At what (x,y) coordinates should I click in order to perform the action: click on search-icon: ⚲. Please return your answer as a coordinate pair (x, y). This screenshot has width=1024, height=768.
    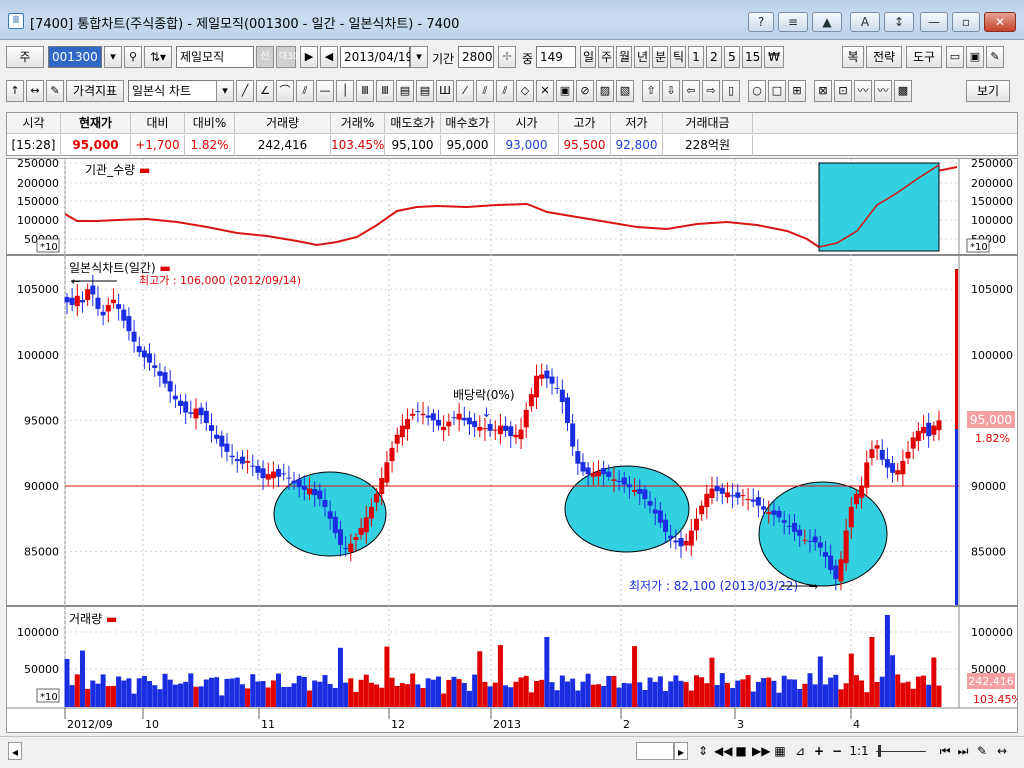
    Looking at the image, I should click on (133, 57).